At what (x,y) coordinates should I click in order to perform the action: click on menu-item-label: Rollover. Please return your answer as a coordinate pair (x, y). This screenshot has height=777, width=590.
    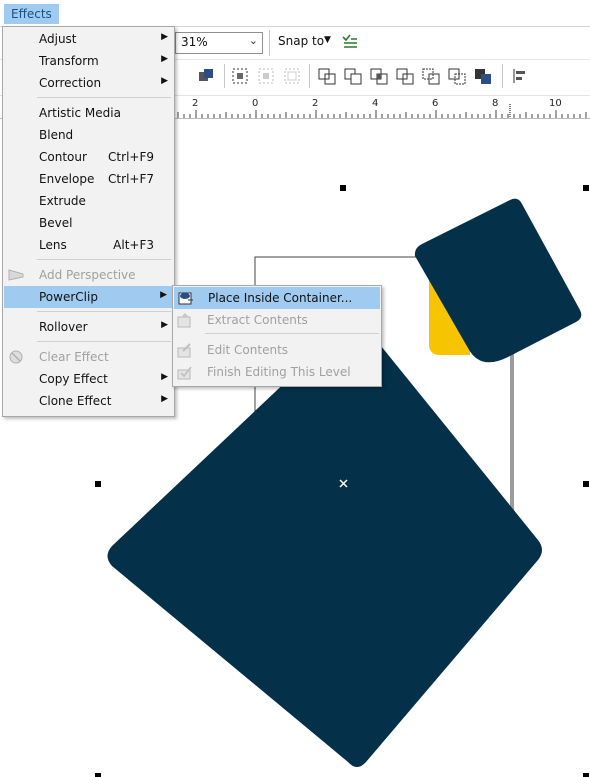
    Looking at the image, I should click on (63, 327).